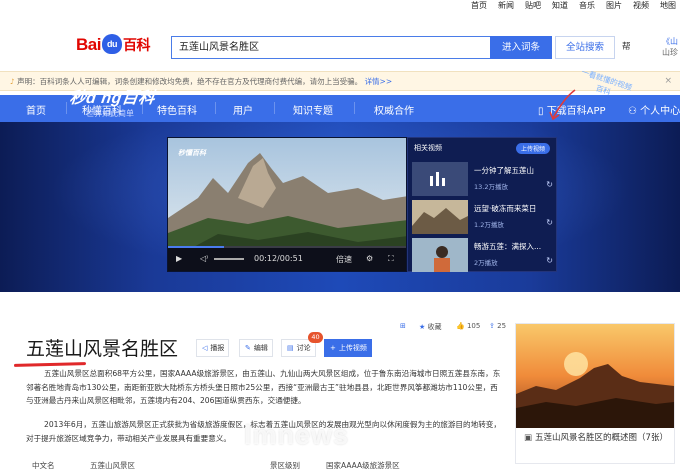 The width and height of the screenshot is (680, 471). I want to click on pencil-icon: ✎, so click(248, 348).